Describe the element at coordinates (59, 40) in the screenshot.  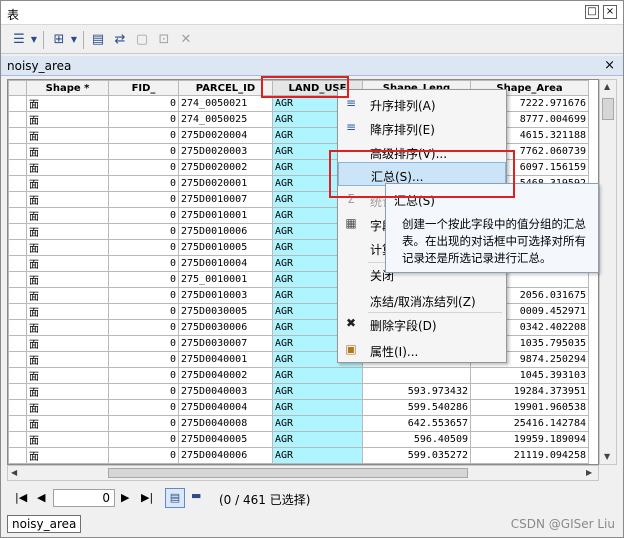
I see `related-tables-icon: ⊞` at that location.